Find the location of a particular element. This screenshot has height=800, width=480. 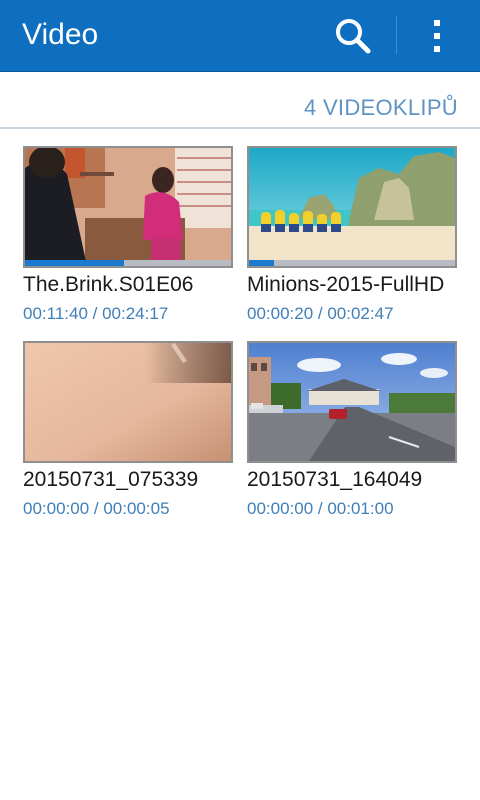

more-vert-icon is located at coordinates (437, 36).